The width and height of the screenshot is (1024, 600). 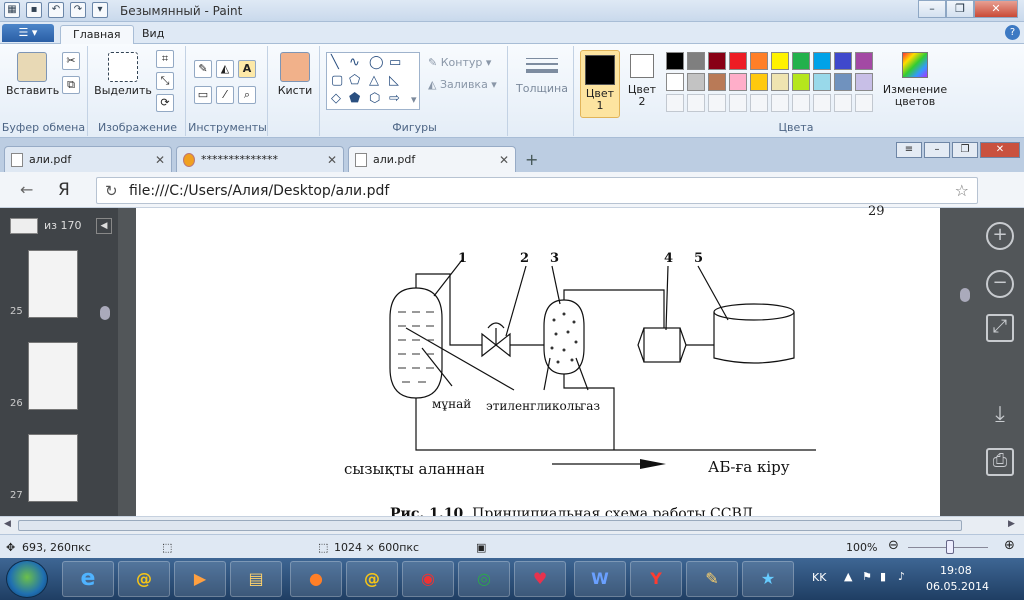 What do you see at coordinates (909, 150) in the screenshot?
I see `browser-menu-icon: ≡` at bounding box center [909, 150].